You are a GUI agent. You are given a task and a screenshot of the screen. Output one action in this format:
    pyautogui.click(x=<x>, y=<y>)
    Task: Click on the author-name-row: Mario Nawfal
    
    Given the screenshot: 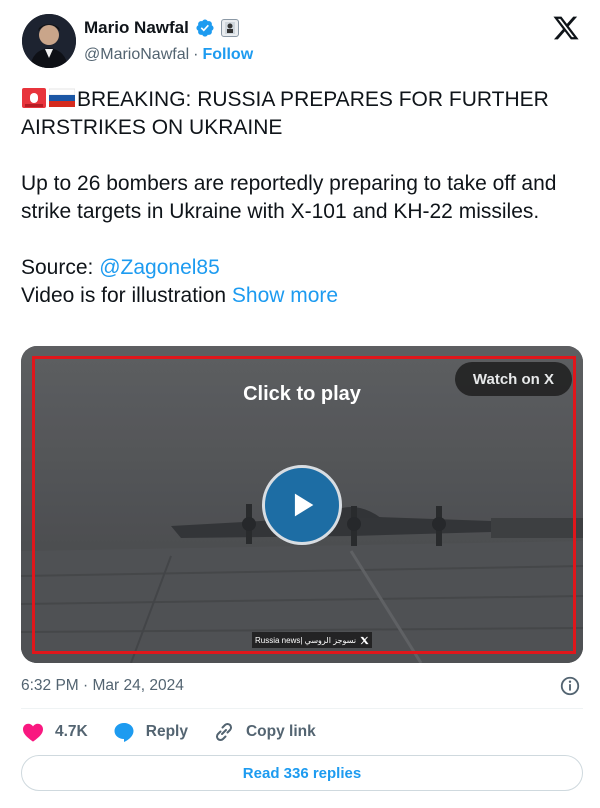 What is the action you would take?
    pyautogui.click(x=161, y=28)
    